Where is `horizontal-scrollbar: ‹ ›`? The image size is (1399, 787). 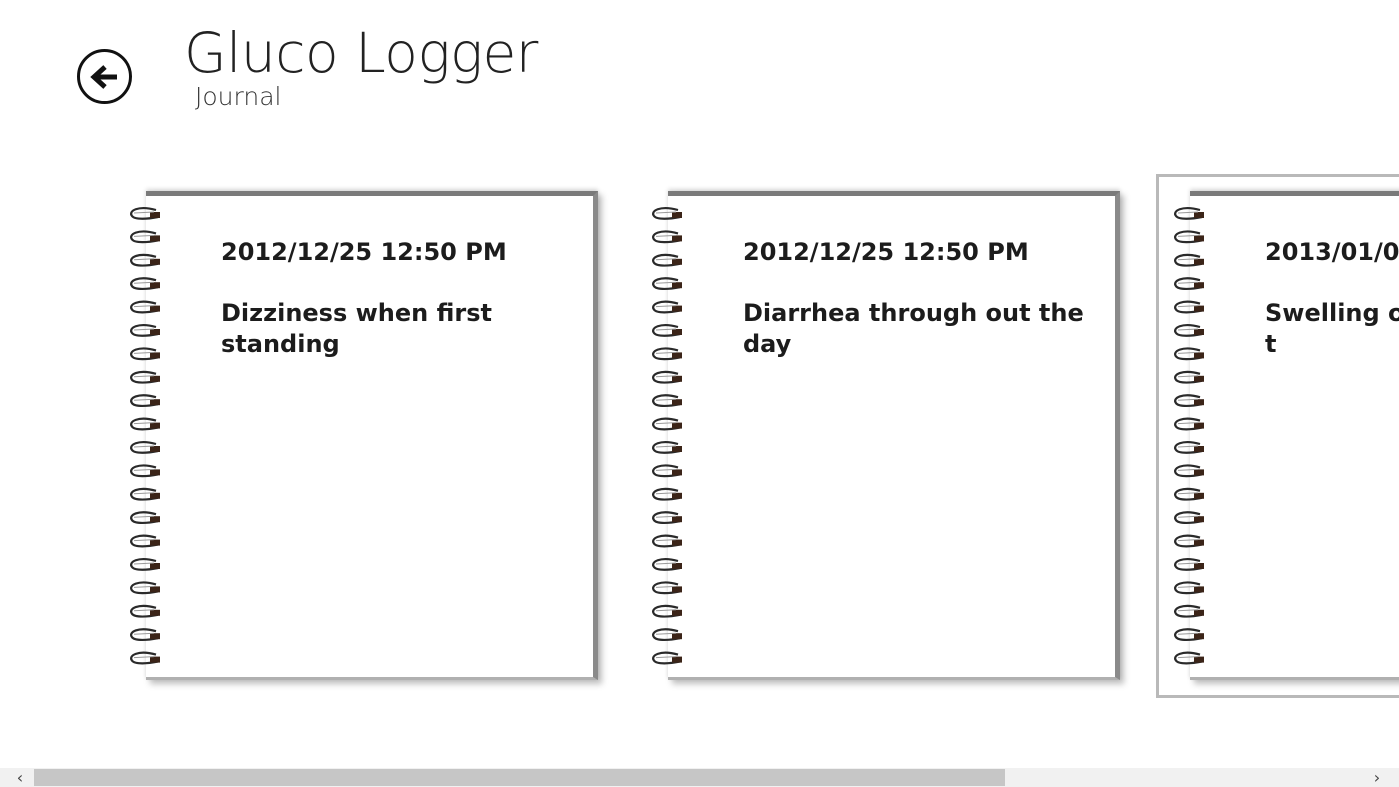 horizontal-scrollbar: ‹ › is located at coordinates (699, 777).